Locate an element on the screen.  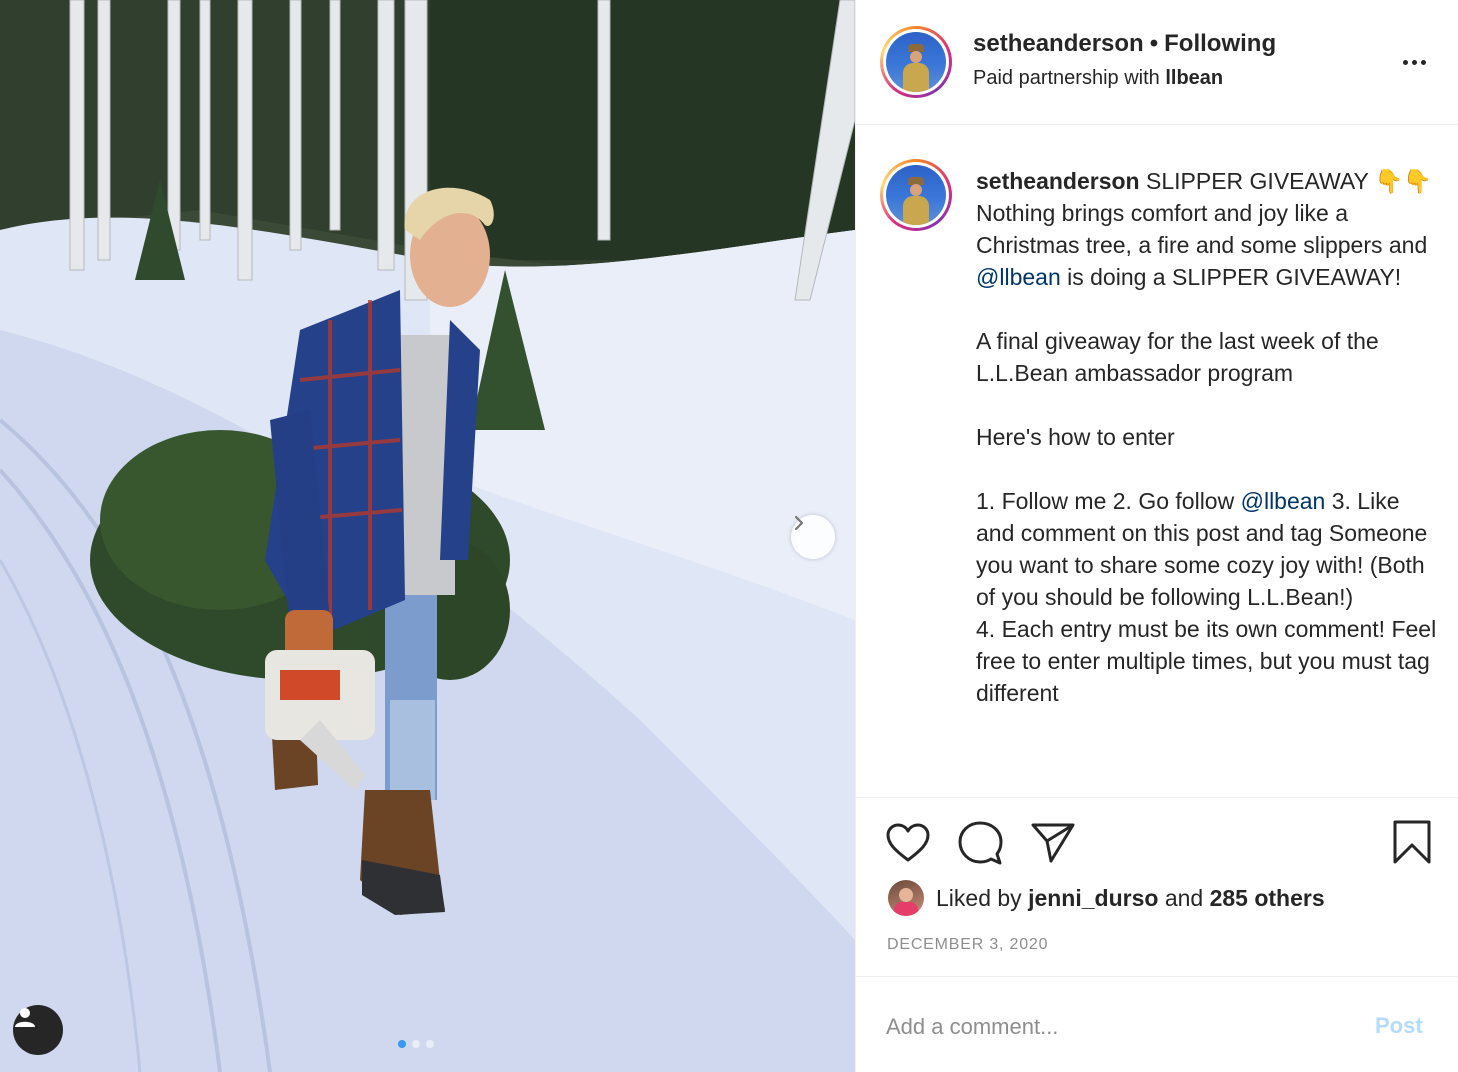
like-button is located at coordinates (908, 843).